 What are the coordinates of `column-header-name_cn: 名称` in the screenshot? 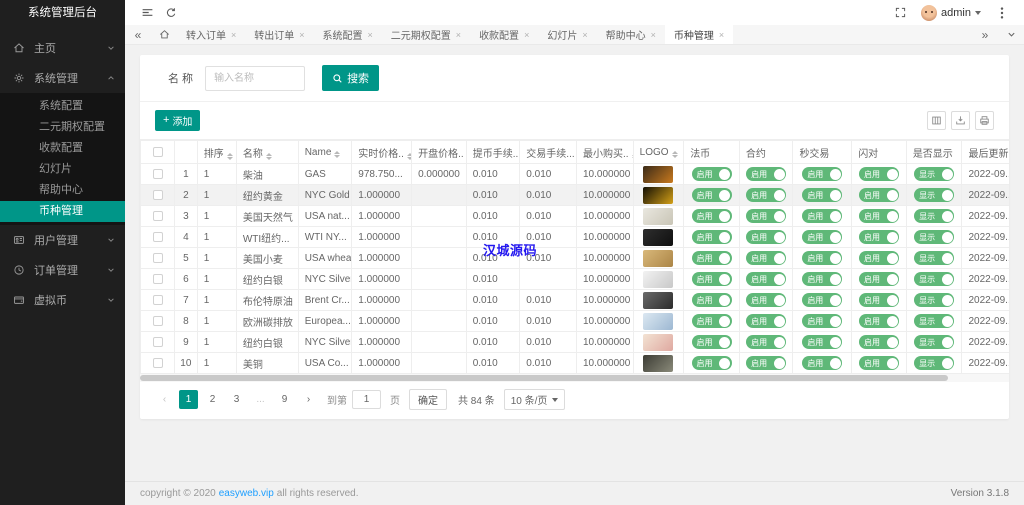 It's located at (267, 152).